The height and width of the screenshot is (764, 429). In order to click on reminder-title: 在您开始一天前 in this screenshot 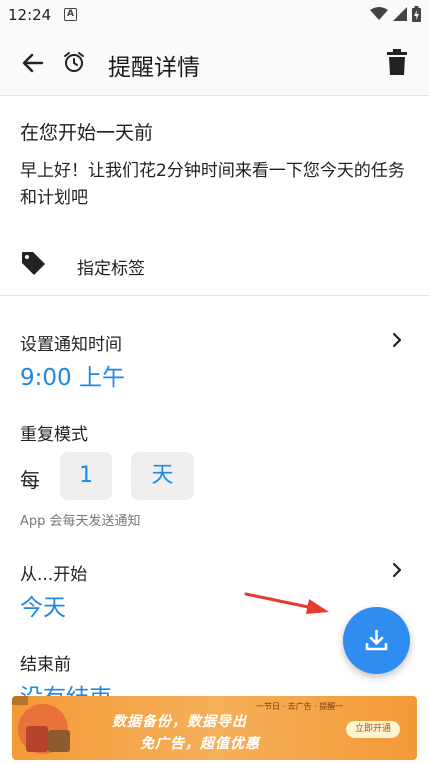, I will do `click(86, 131)`.